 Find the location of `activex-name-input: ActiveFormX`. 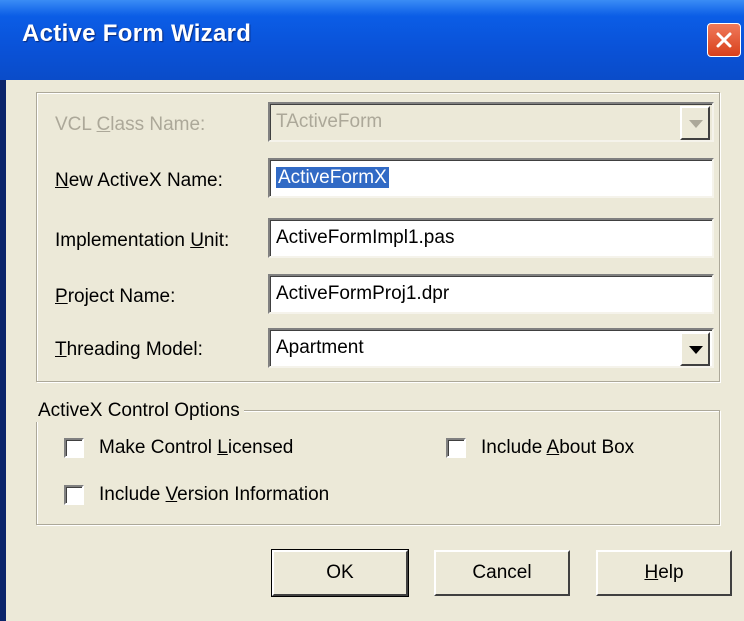

activex-name-input: ActiveFormX is located at coordinates (491, 178).